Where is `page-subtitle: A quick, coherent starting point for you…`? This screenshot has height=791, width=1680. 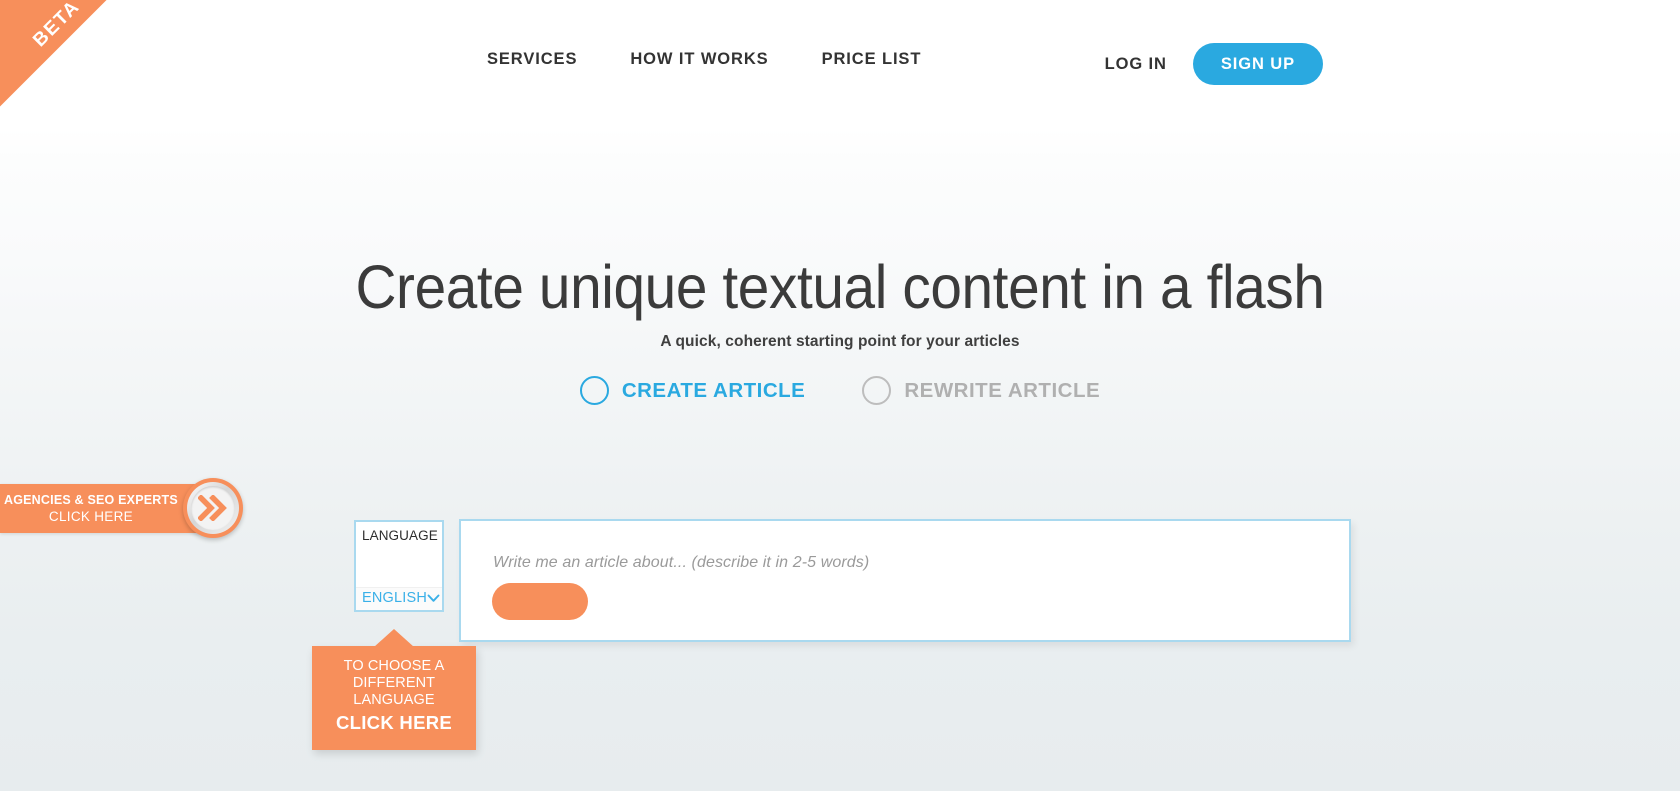 page-subtitle: A quick, coherent starting point for you… is located at coordinates (840, 341).